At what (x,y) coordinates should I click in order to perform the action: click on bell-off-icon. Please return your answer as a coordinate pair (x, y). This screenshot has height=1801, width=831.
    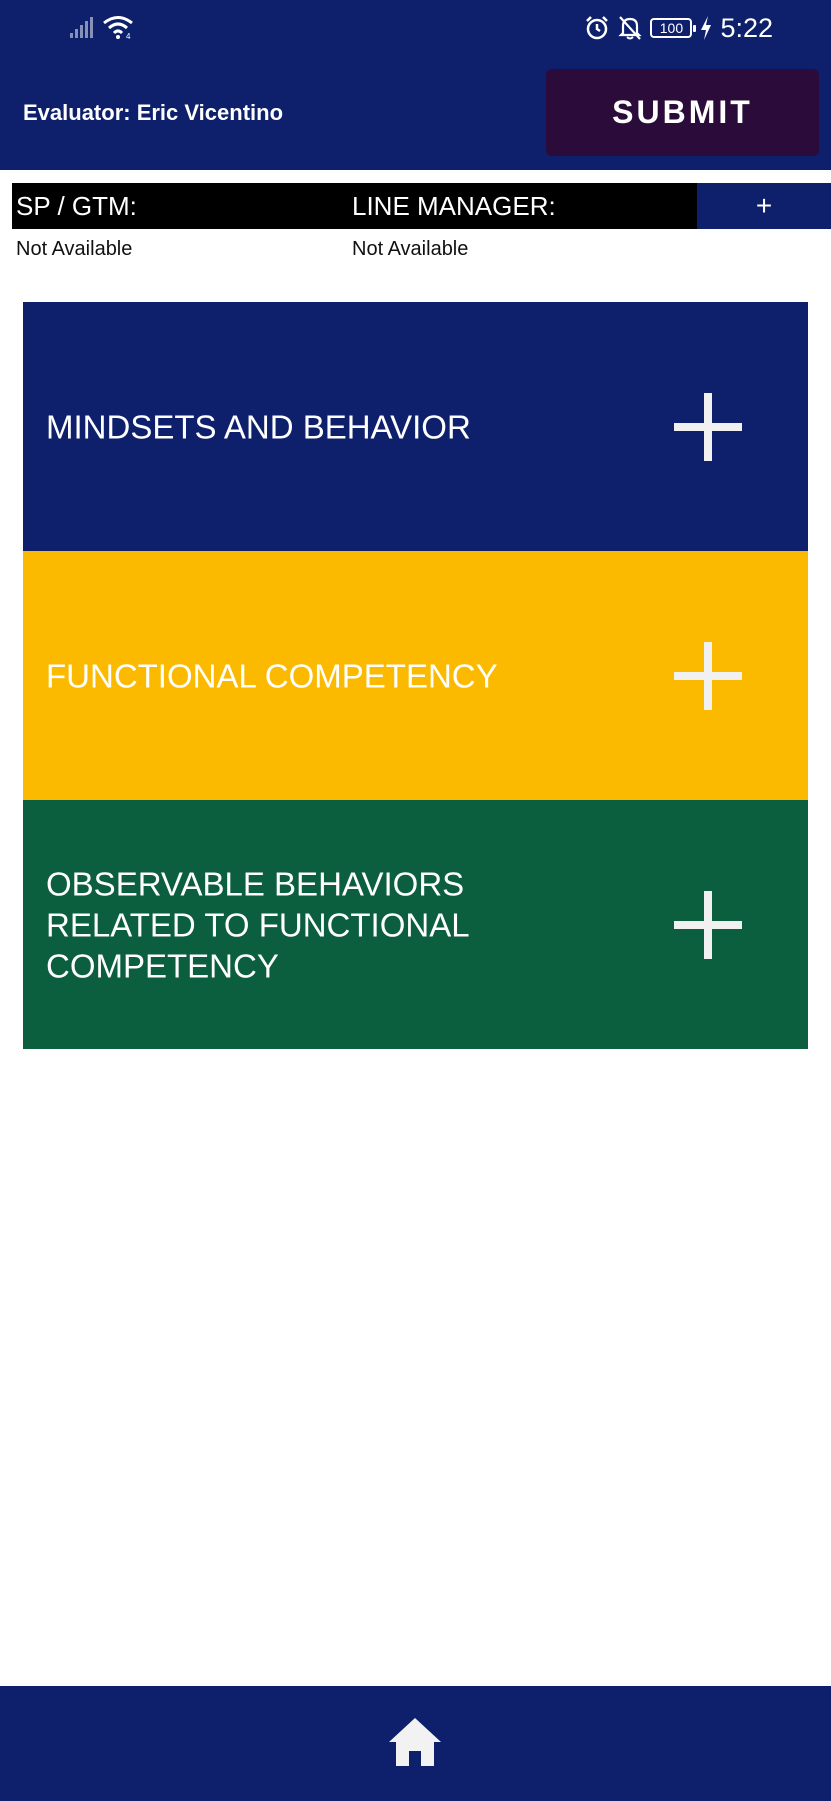
    Looking at the image, I should click on (630, 28).